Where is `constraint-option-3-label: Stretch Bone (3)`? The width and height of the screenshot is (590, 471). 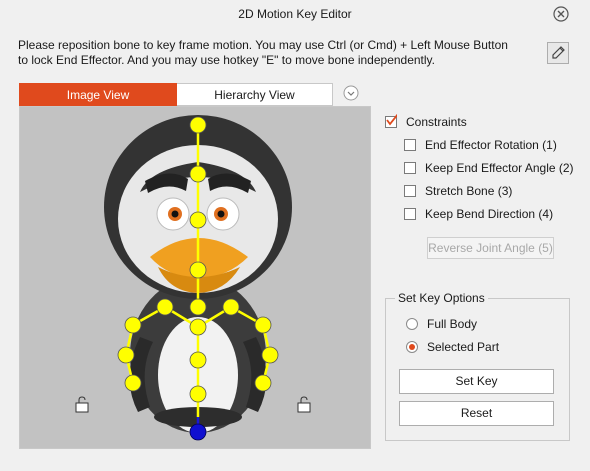 constraint-option-3-label: Stretch Bone (3) is located at coordinates (469, 191).